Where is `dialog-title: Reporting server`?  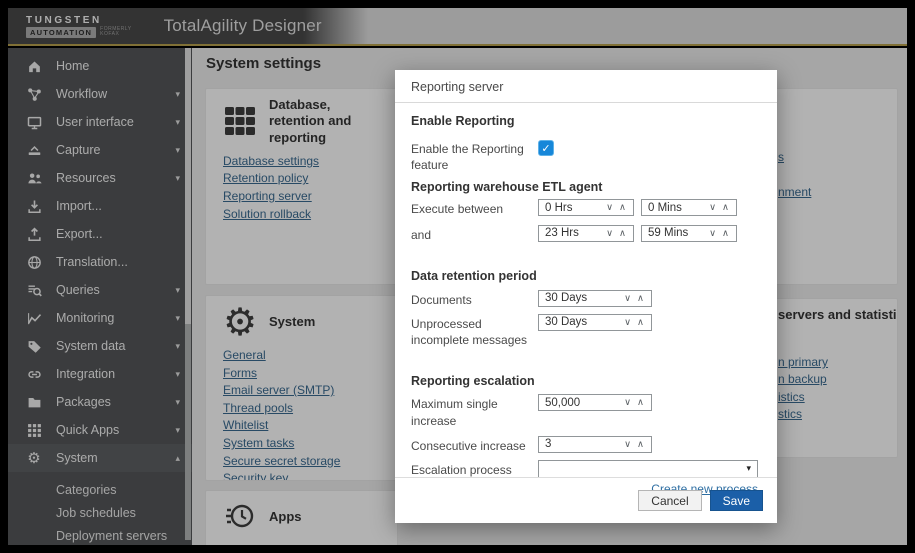
dialog-title: Reporting server is located at coordinates (586, 86).